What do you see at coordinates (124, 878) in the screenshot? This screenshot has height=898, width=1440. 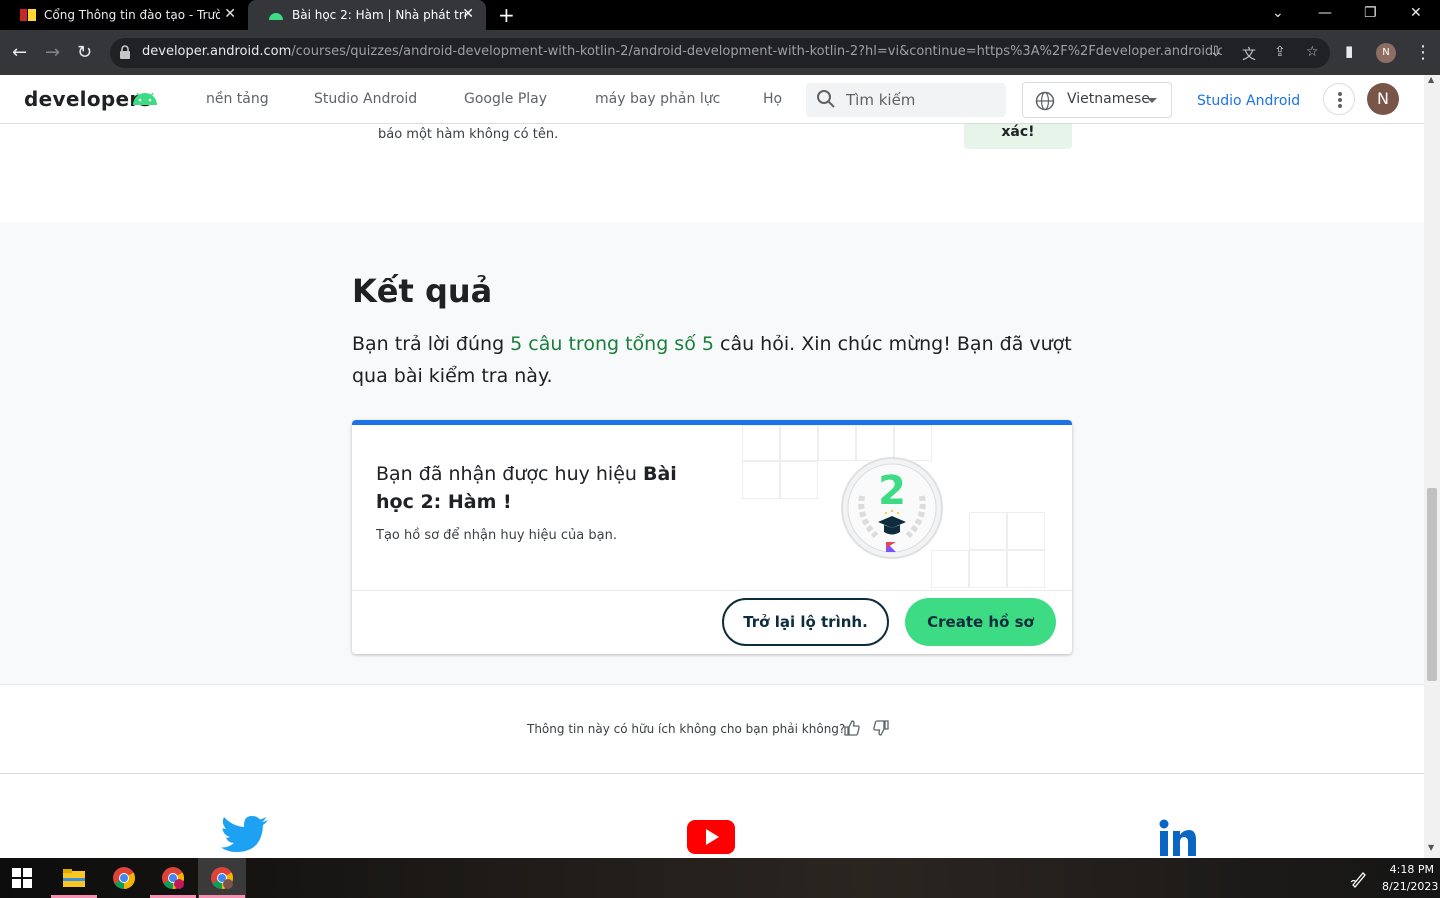 I see `chrome-icon` at bounding box center [124, 878].